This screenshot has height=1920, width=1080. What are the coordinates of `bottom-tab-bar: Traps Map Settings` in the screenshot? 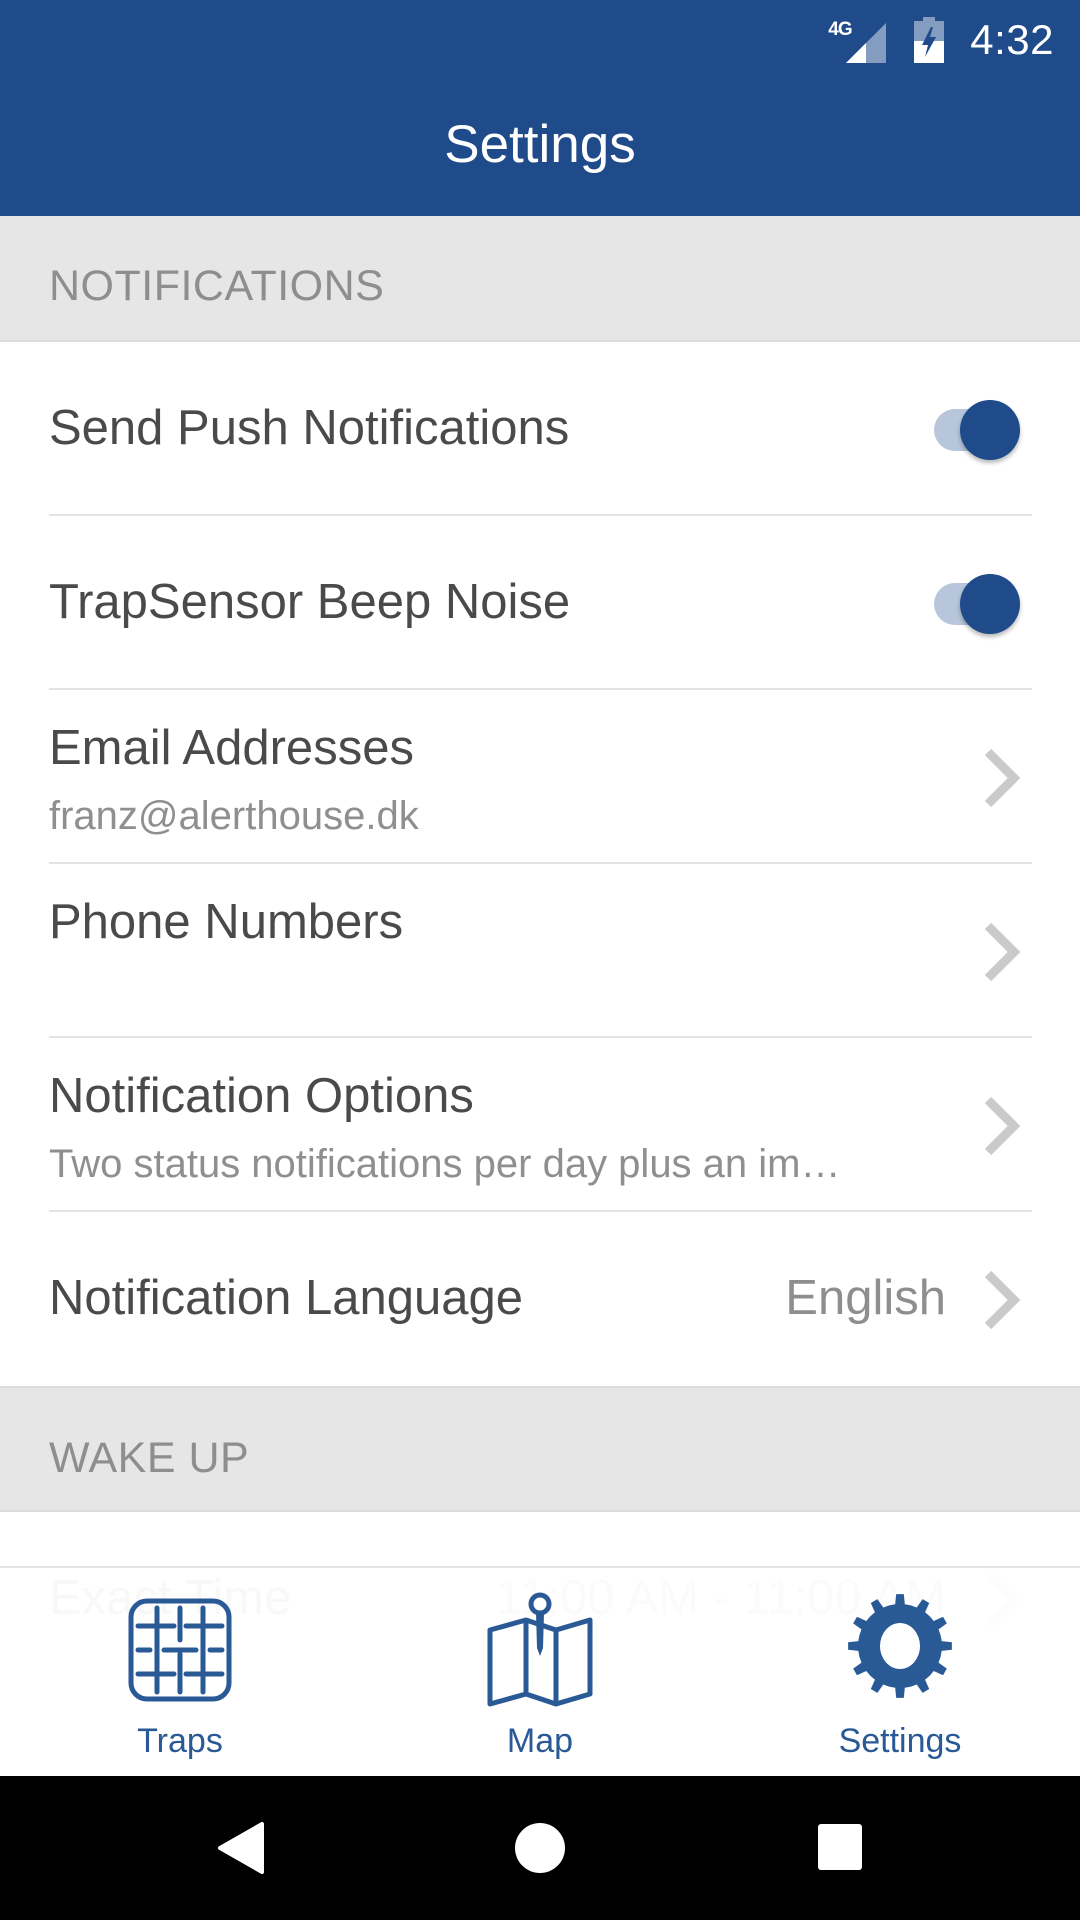 It's located at (540, 1671).